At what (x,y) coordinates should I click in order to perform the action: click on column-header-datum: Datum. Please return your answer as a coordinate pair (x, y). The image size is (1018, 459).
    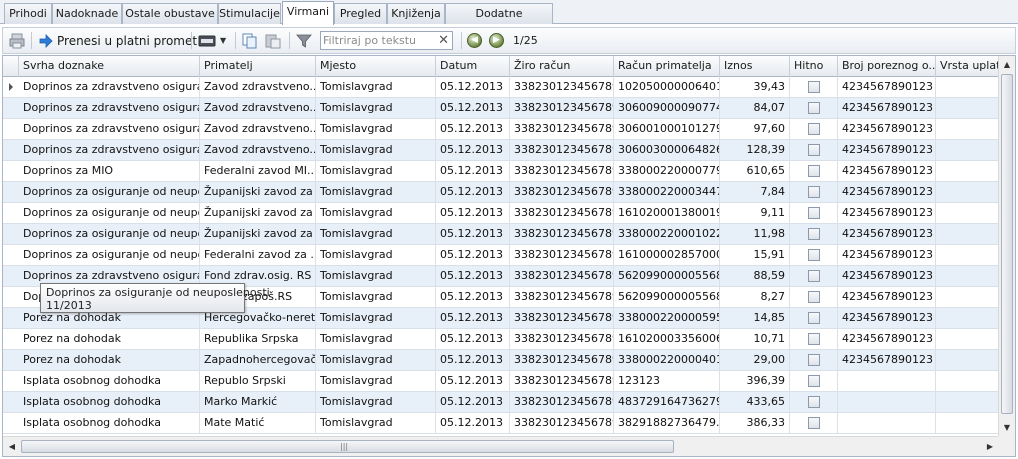
    Looking at the image, I should click on (473, 66).